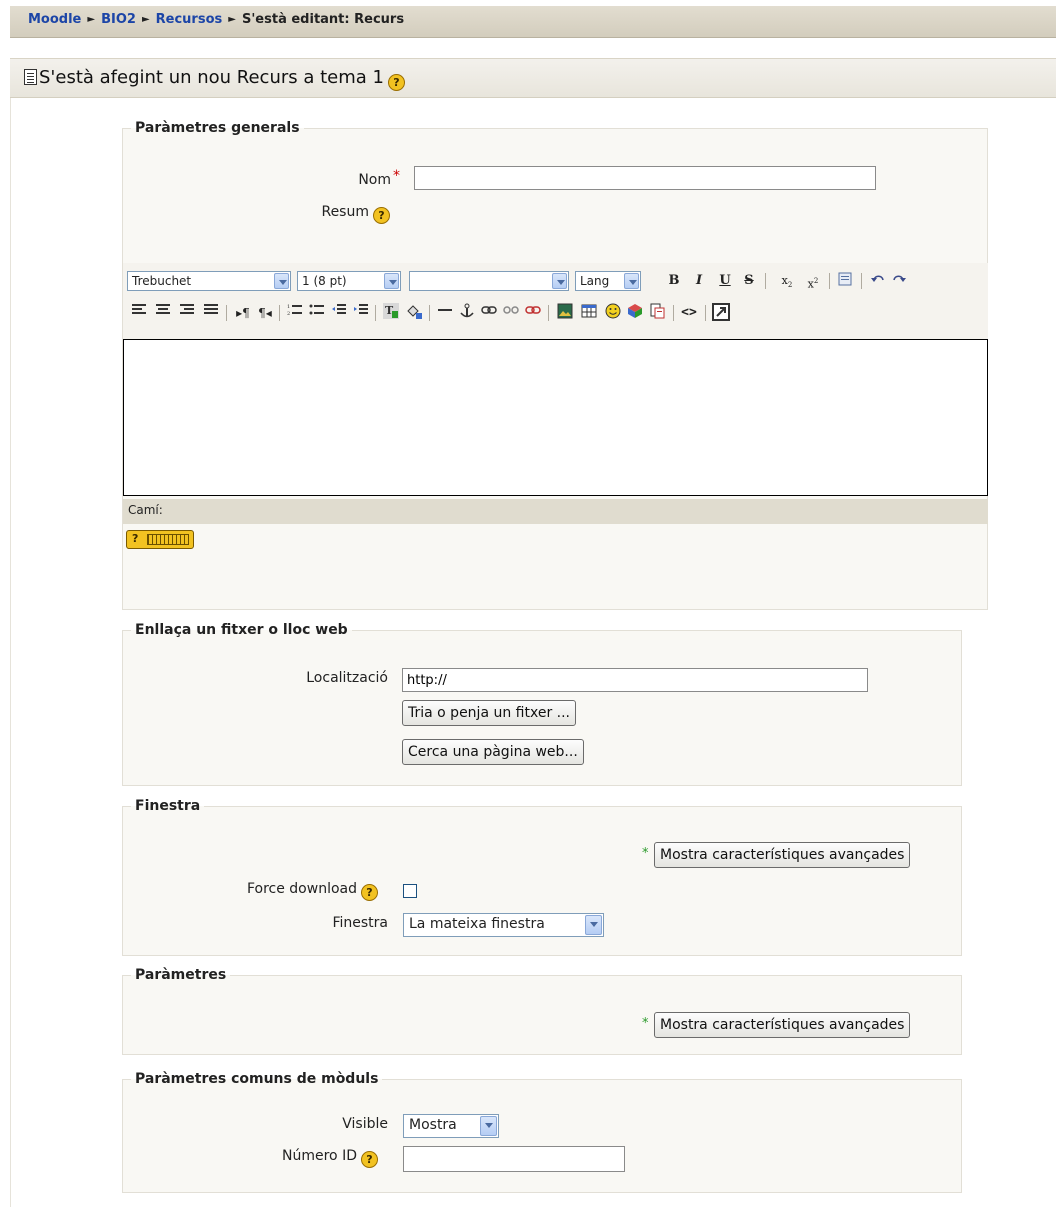 The image size is (1056, 1207). I want to click on ordered-list-icon: 12, so click(295, 313).